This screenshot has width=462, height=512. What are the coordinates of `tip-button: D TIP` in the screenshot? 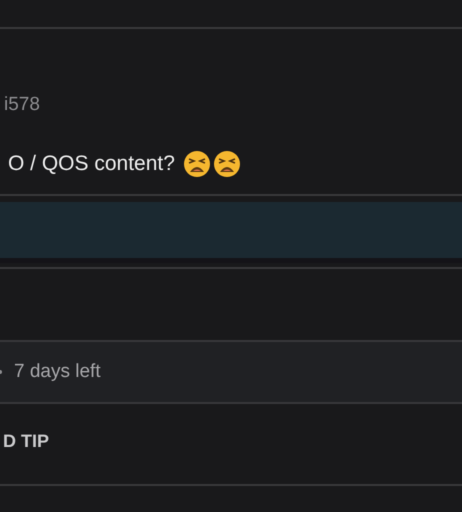 It's located at (25, 441).